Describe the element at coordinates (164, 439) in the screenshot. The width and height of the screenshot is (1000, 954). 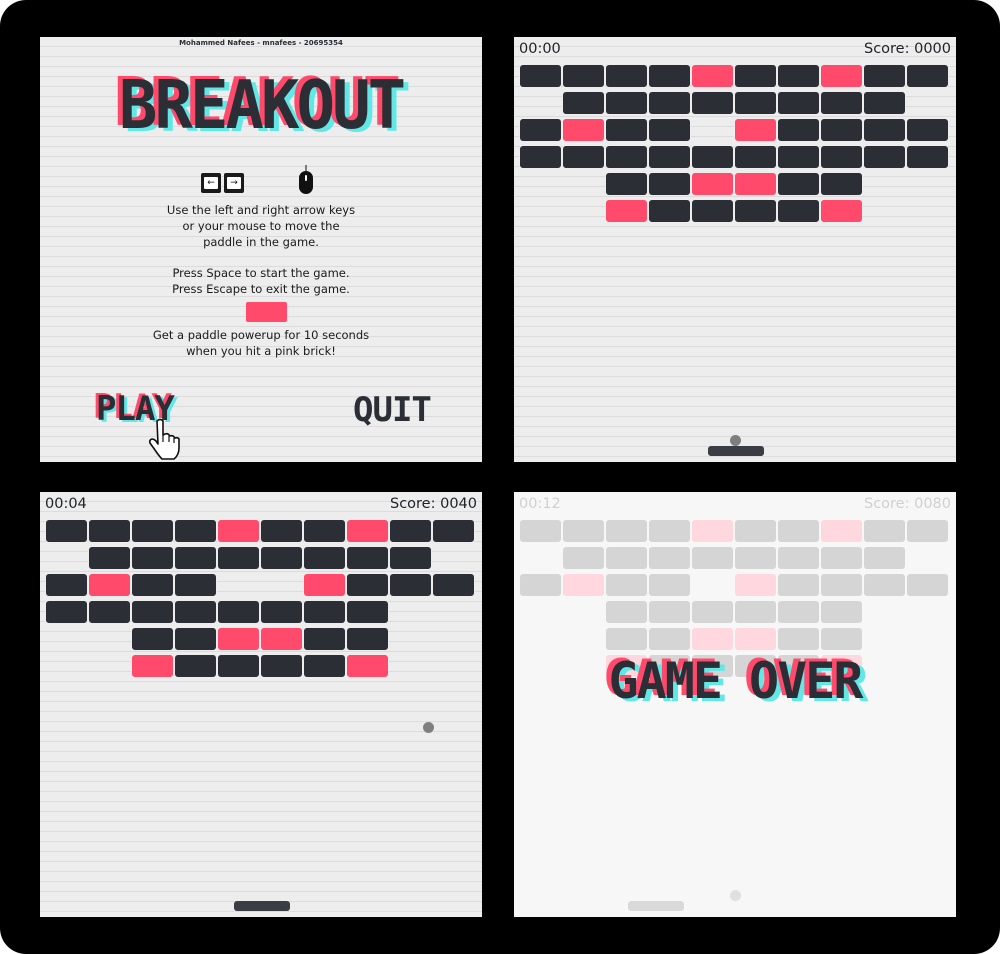
I see `hand-pointer-icon` at that location.